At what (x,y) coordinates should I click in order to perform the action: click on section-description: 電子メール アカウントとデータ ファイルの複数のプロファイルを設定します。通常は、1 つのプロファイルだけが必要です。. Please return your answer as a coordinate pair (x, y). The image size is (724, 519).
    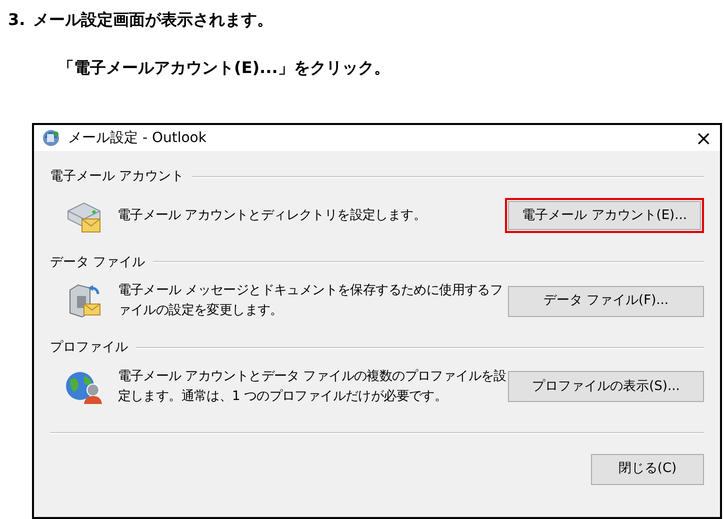
    Looking at the image, I should click on (313, 387).